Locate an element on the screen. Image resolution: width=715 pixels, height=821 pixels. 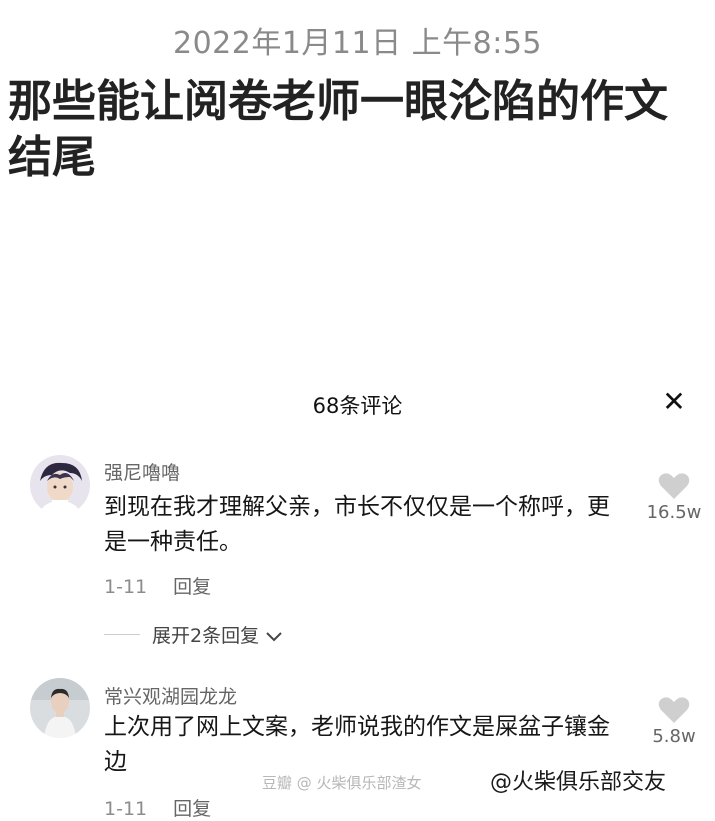
comment-count: 68条评论 is located at coordinates (357, 406).